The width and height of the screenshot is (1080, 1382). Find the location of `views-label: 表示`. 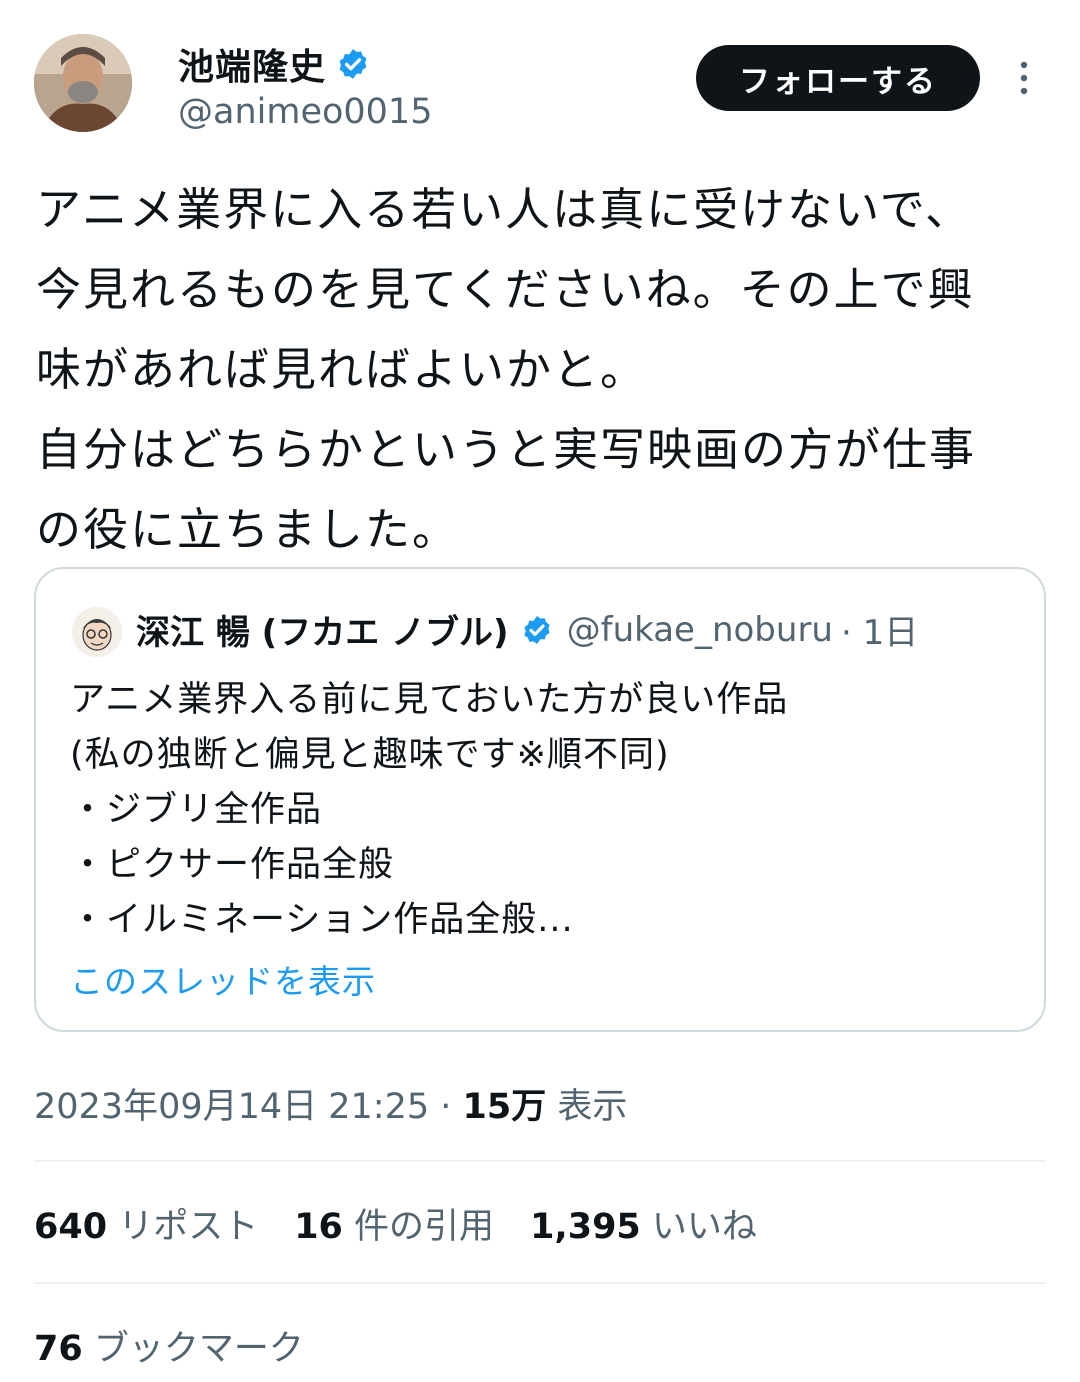

views-label: 表示 is located at coordinates (587, 1107).